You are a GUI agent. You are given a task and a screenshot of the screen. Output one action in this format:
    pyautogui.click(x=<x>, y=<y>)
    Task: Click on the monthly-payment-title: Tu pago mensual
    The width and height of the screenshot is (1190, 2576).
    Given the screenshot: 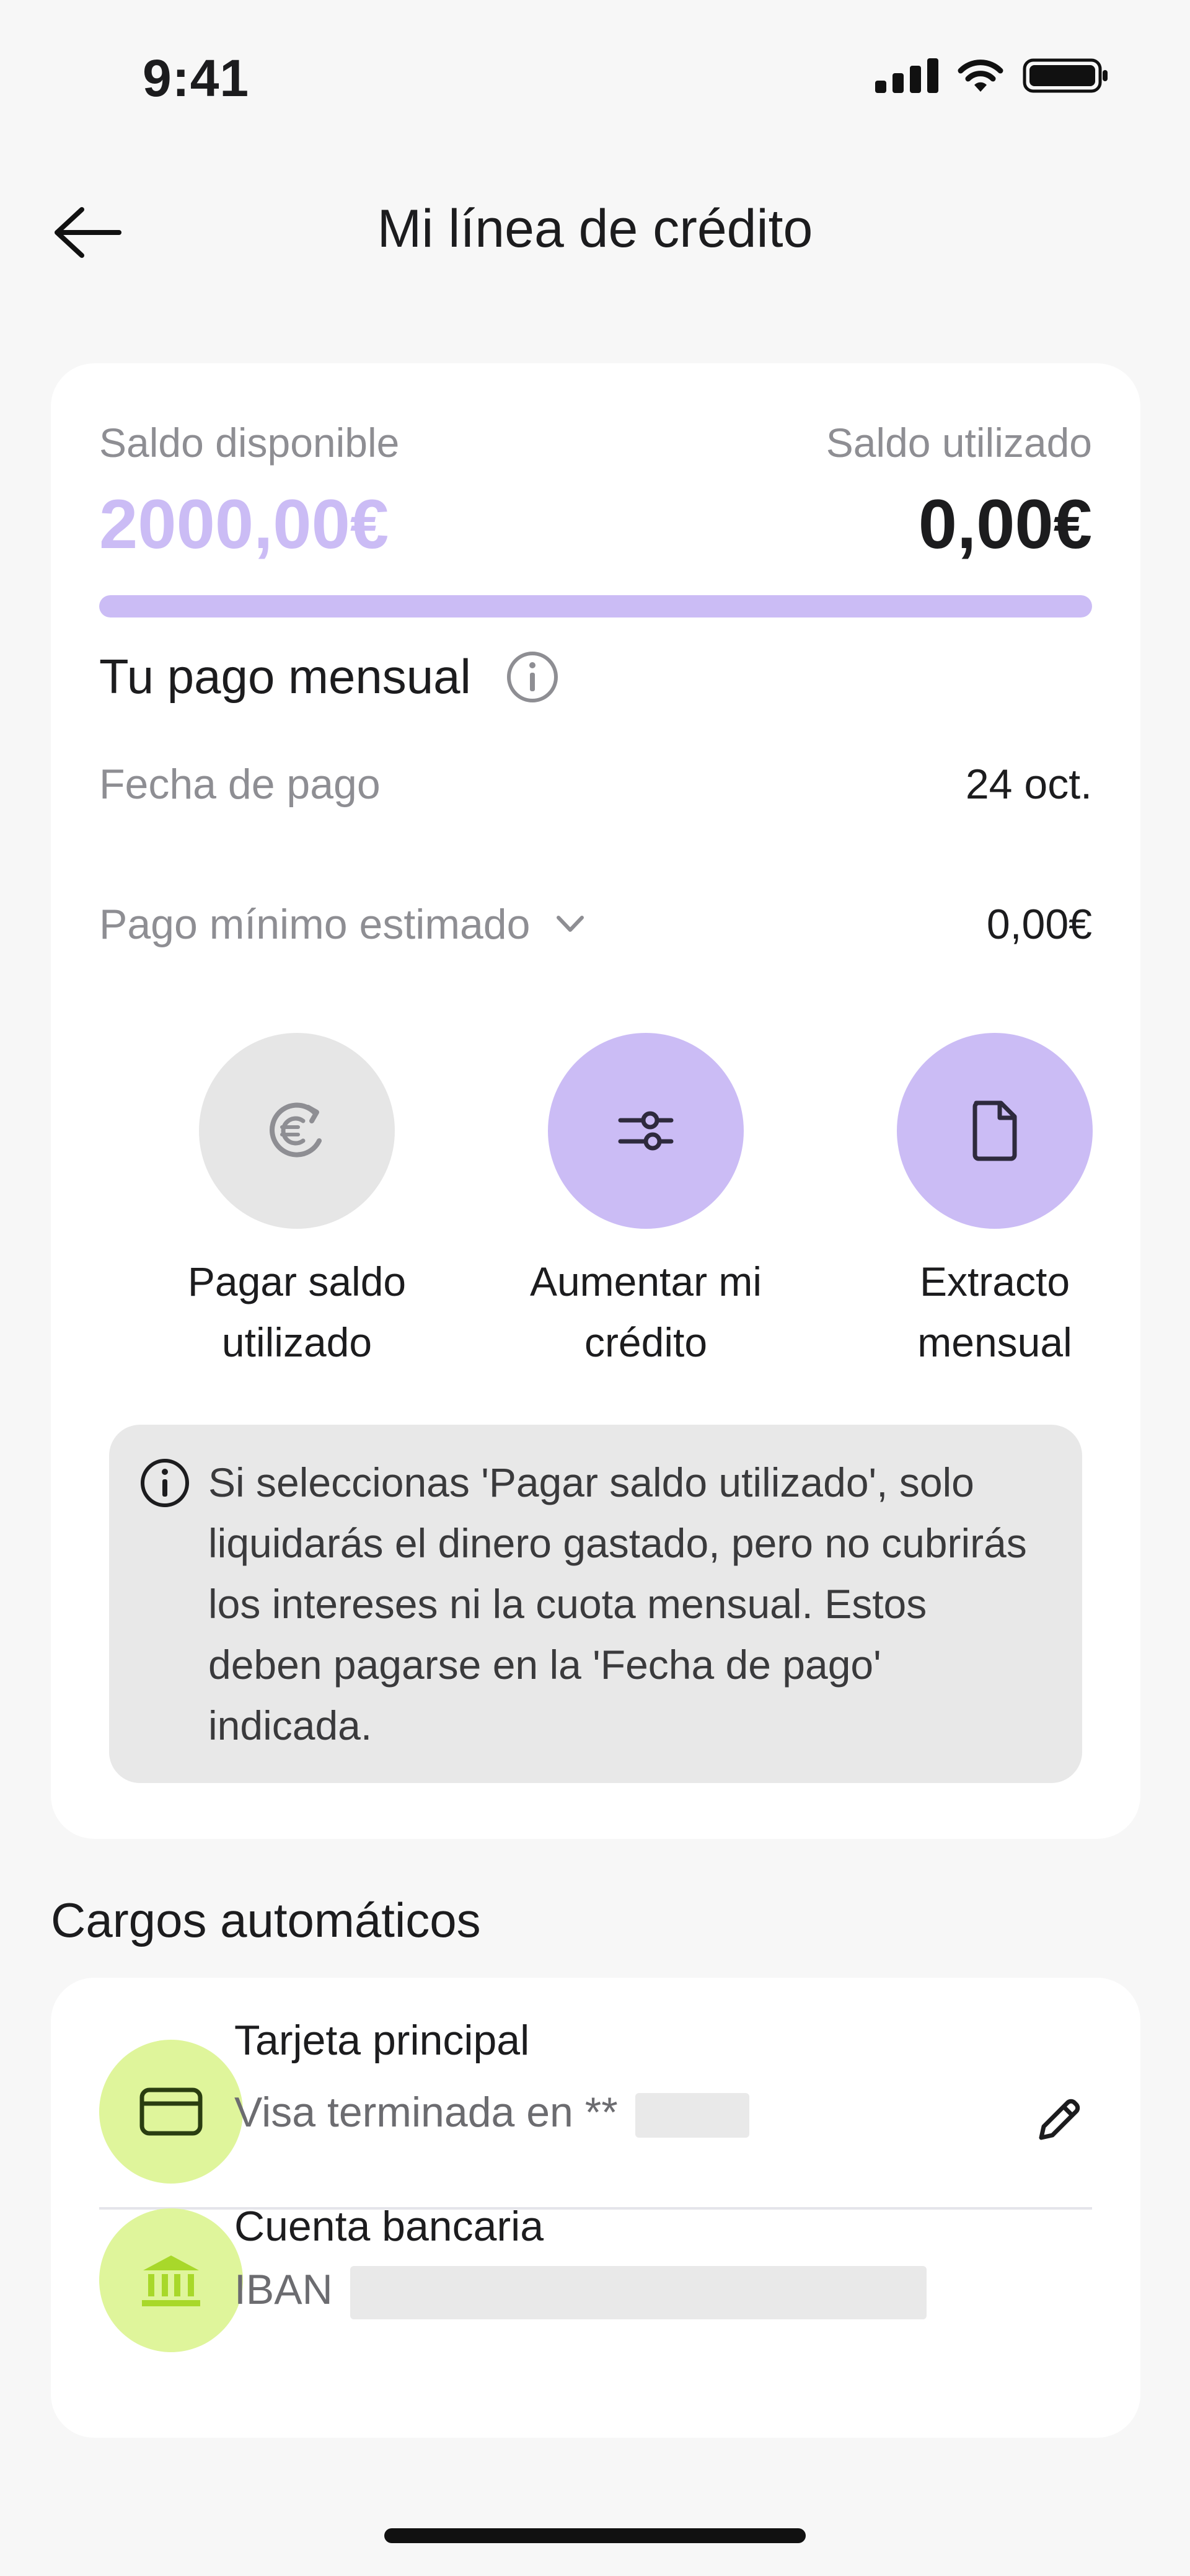 What is the action you would take?
    pyautogui.click(x=285, y=676)
    